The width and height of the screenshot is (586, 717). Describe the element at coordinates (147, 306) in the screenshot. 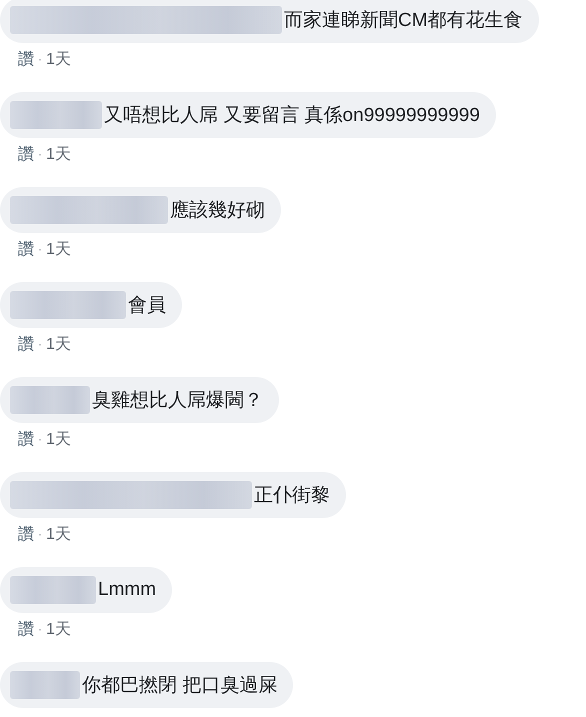

I see `comment-text: 會員` at that location.